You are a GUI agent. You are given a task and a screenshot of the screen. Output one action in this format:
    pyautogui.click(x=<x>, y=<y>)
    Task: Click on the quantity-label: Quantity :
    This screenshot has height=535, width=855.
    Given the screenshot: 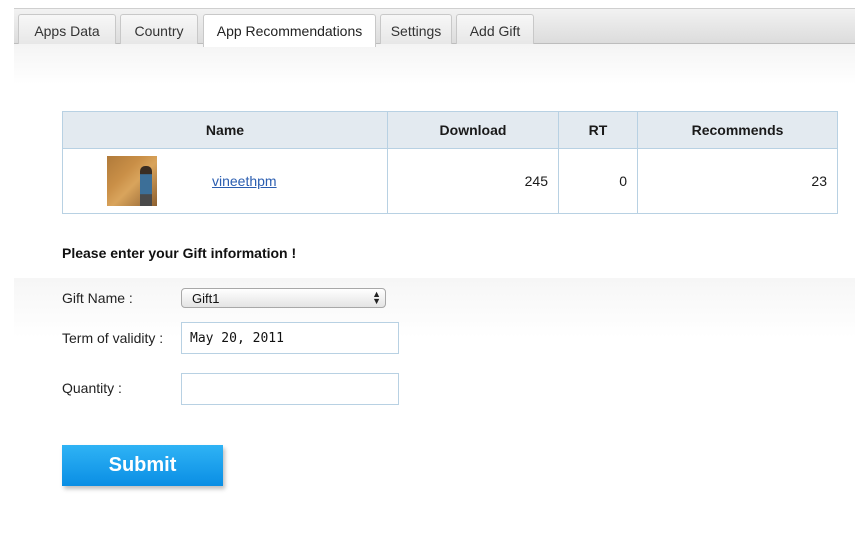 What is the action you would take?
    pyautogui.click(x=92, y=388)
    